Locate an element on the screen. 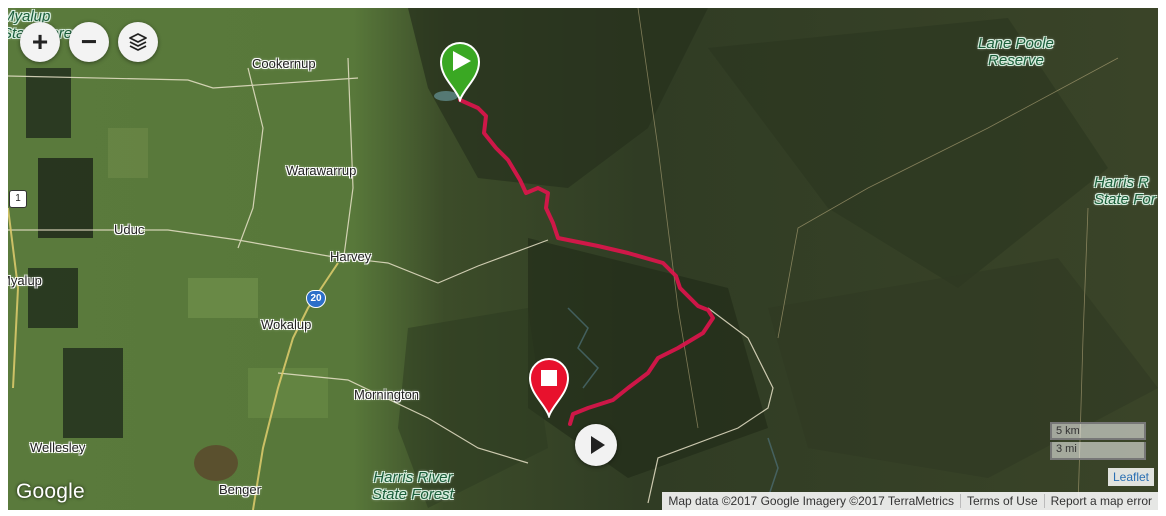 This screenshot has height=516, width=1166. route-playback-button is located at coordinates (596, 445).